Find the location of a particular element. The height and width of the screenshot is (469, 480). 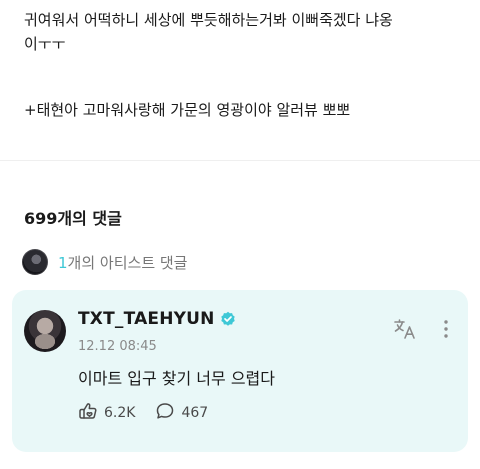

more-vertical-icon is located at coordinates (446, 329).